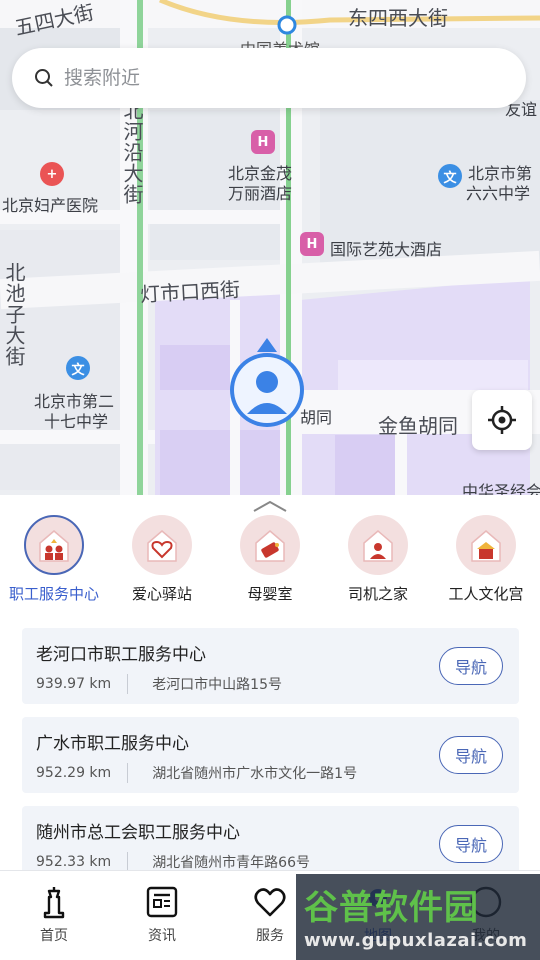  Describe the element at coordinates (270, 545) in the screenshot. I see `mother-baby-room-icon` at that location.